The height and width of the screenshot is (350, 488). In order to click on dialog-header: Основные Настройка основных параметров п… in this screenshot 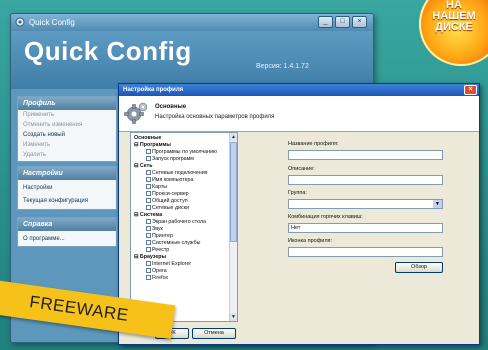, I will do `click(299, 114)`.